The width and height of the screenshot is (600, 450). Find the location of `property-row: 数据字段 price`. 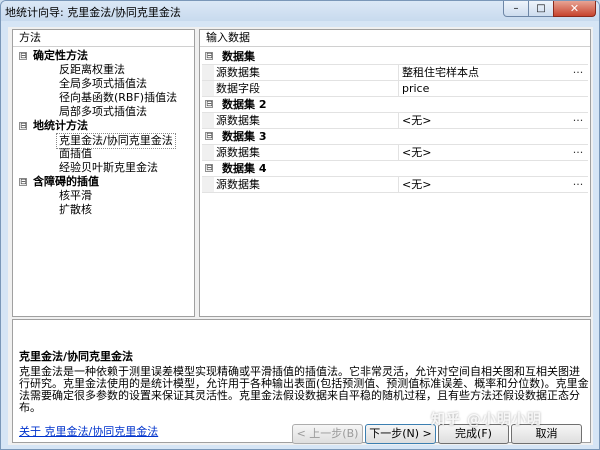

property-row: 数据字段 price is located at coordinates (395, 89).